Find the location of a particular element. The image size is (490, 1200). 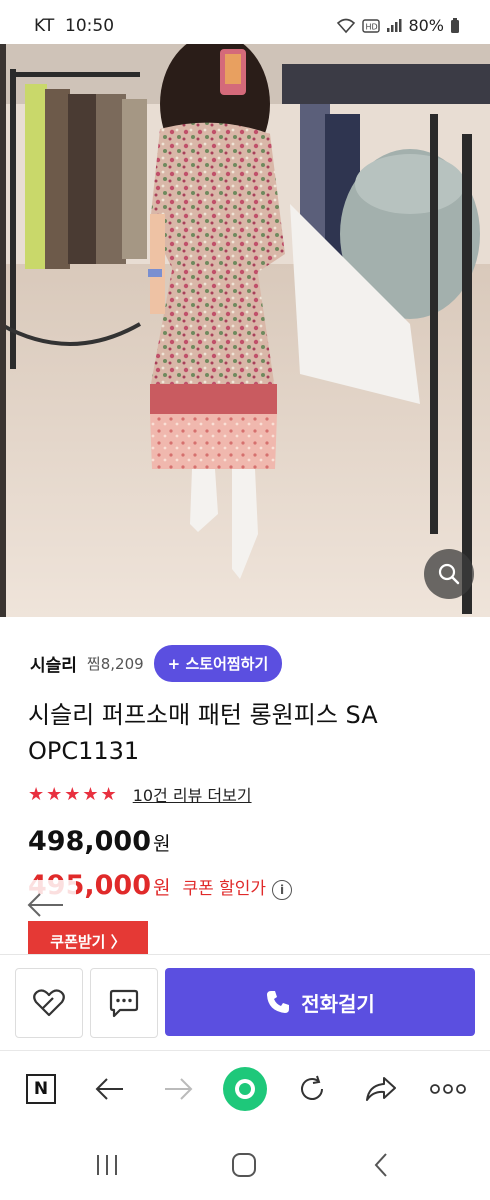

naver-home-button: N is located at coordinates (41, 1089).